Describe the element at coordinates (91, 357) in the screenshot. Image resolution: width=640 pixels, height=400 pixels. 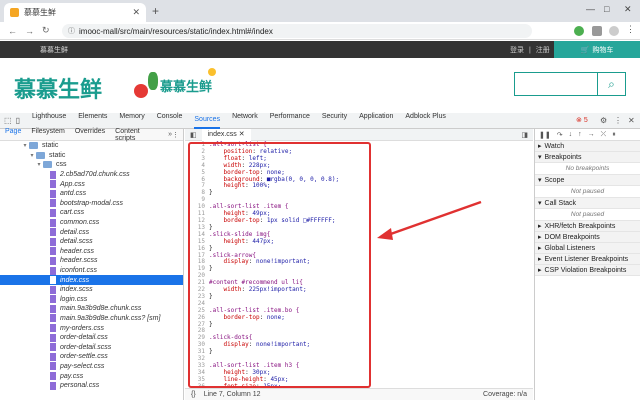
I see `tree-file: order-settle.css` at that location.